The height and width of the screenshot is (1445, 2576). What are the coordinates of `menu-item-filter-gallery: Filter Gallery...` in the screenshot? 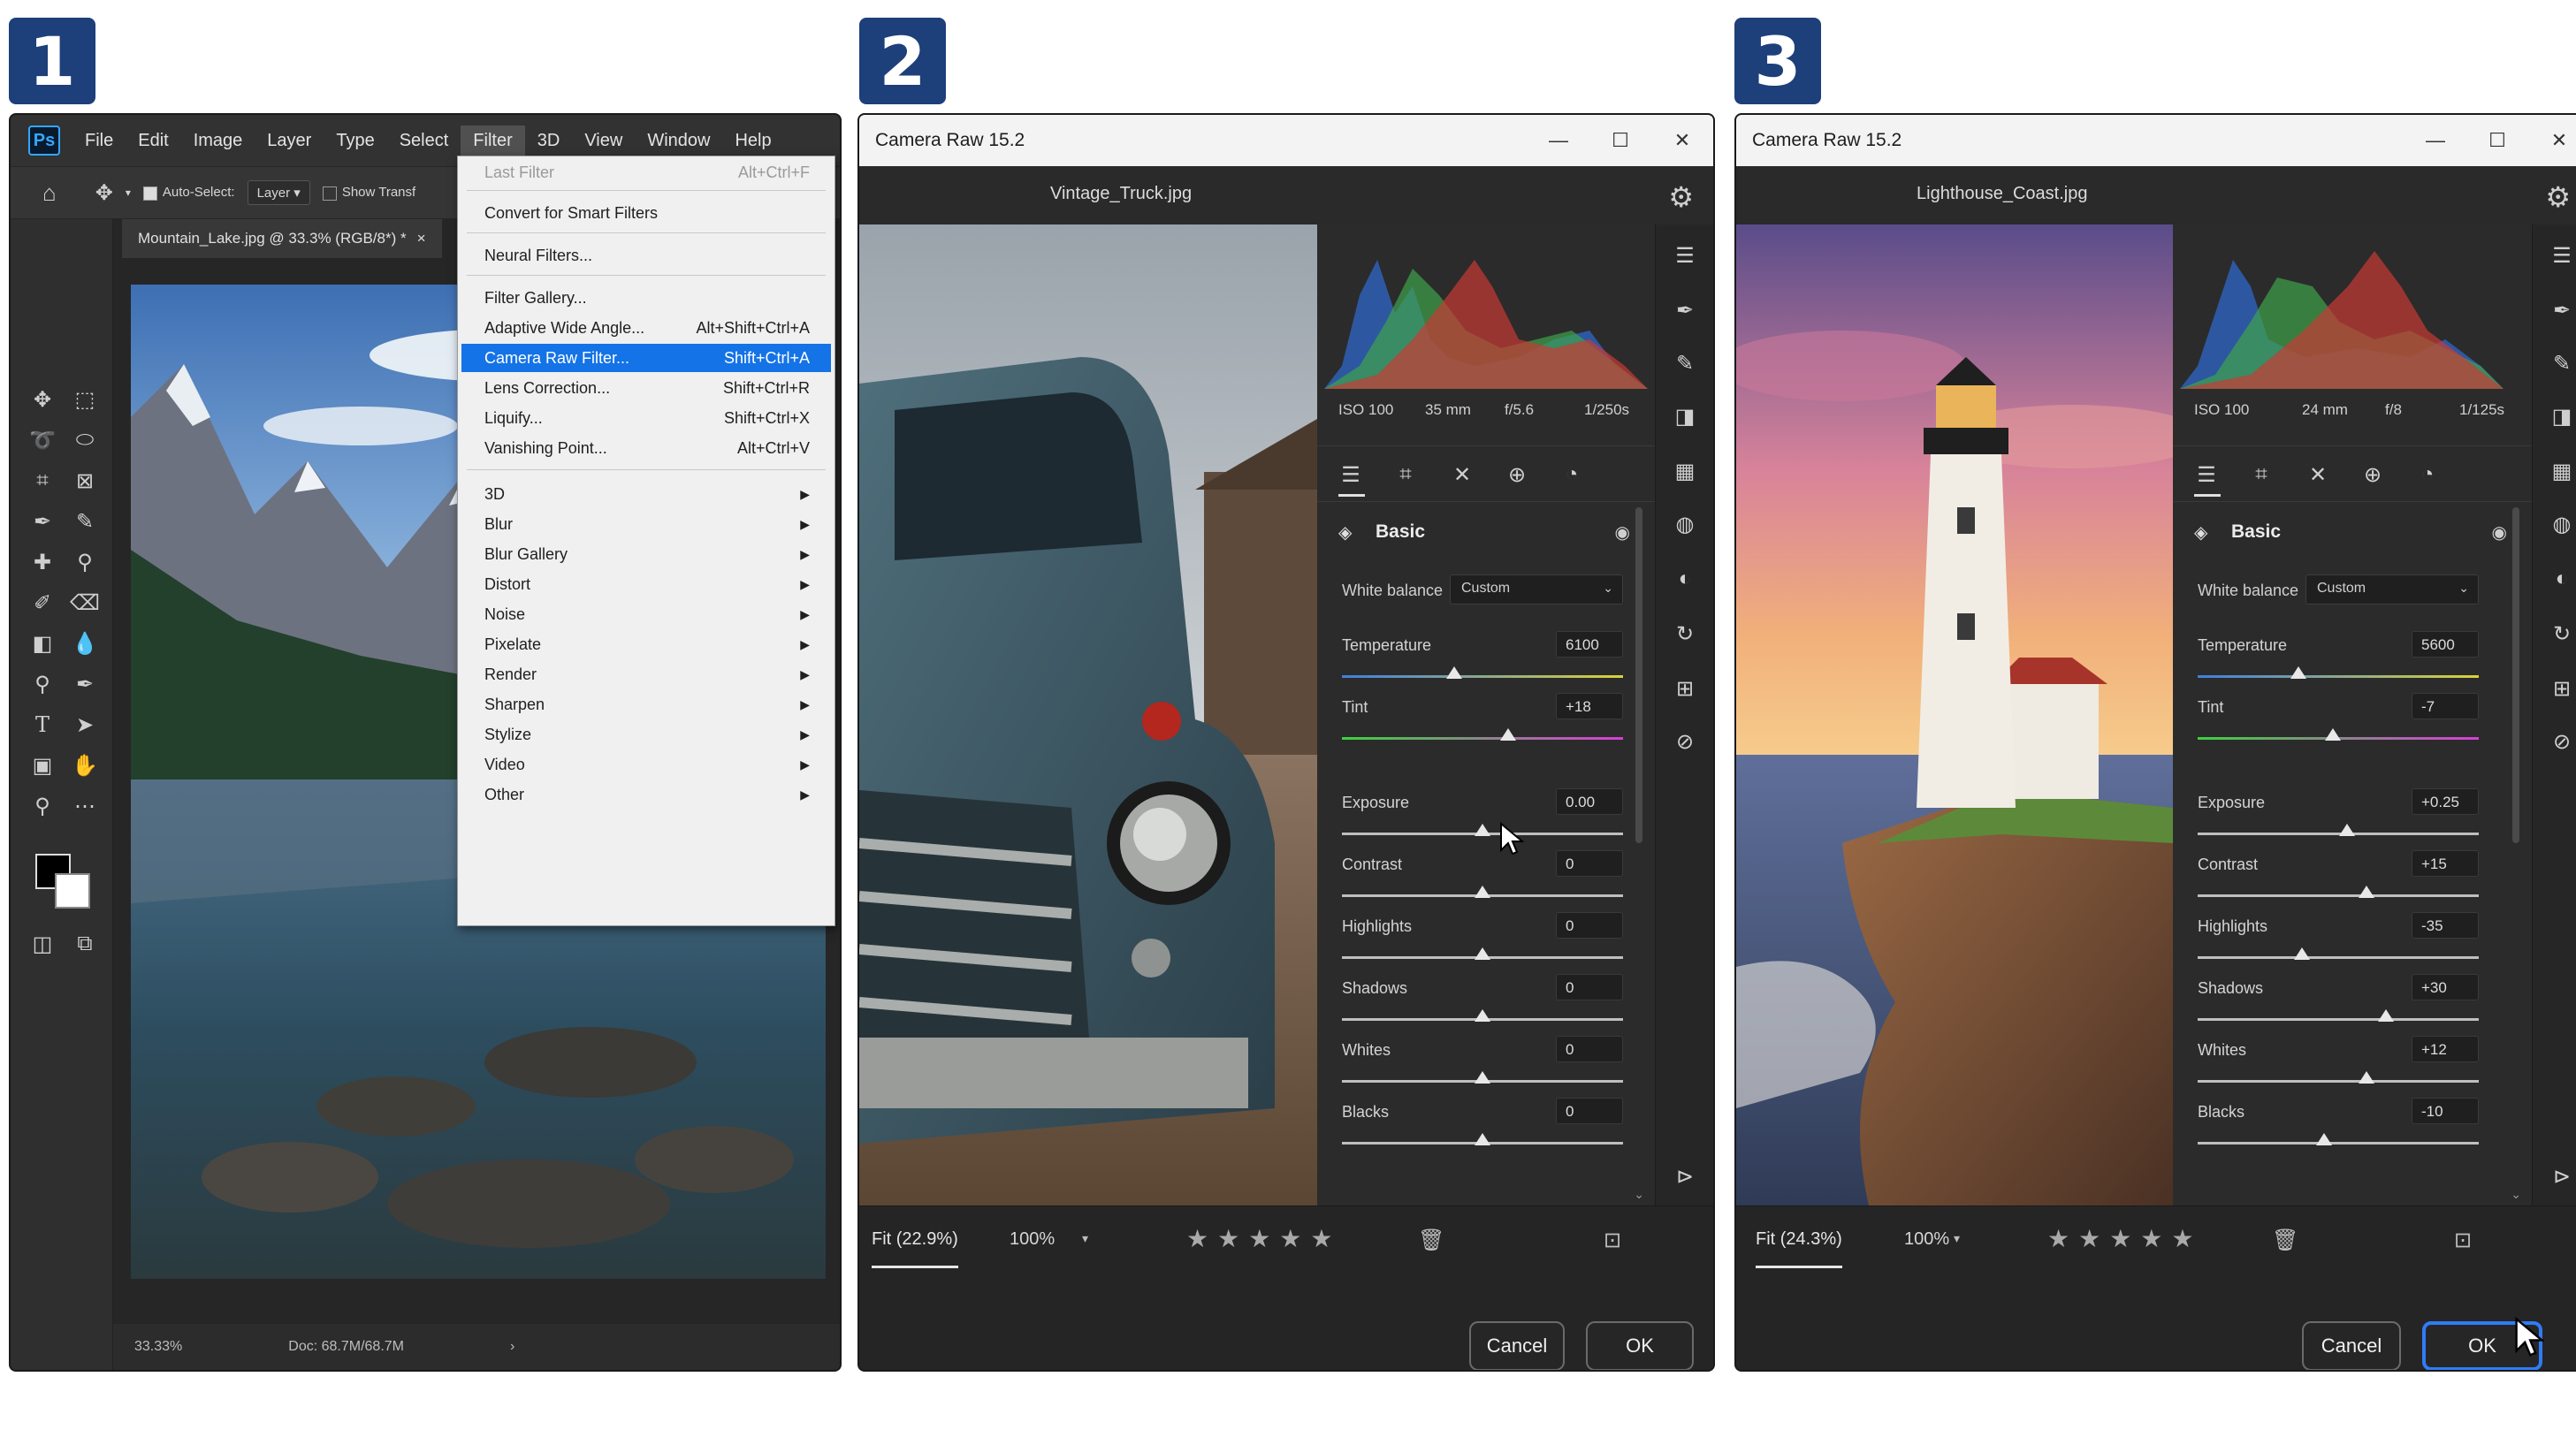 It's located at (646, 298).